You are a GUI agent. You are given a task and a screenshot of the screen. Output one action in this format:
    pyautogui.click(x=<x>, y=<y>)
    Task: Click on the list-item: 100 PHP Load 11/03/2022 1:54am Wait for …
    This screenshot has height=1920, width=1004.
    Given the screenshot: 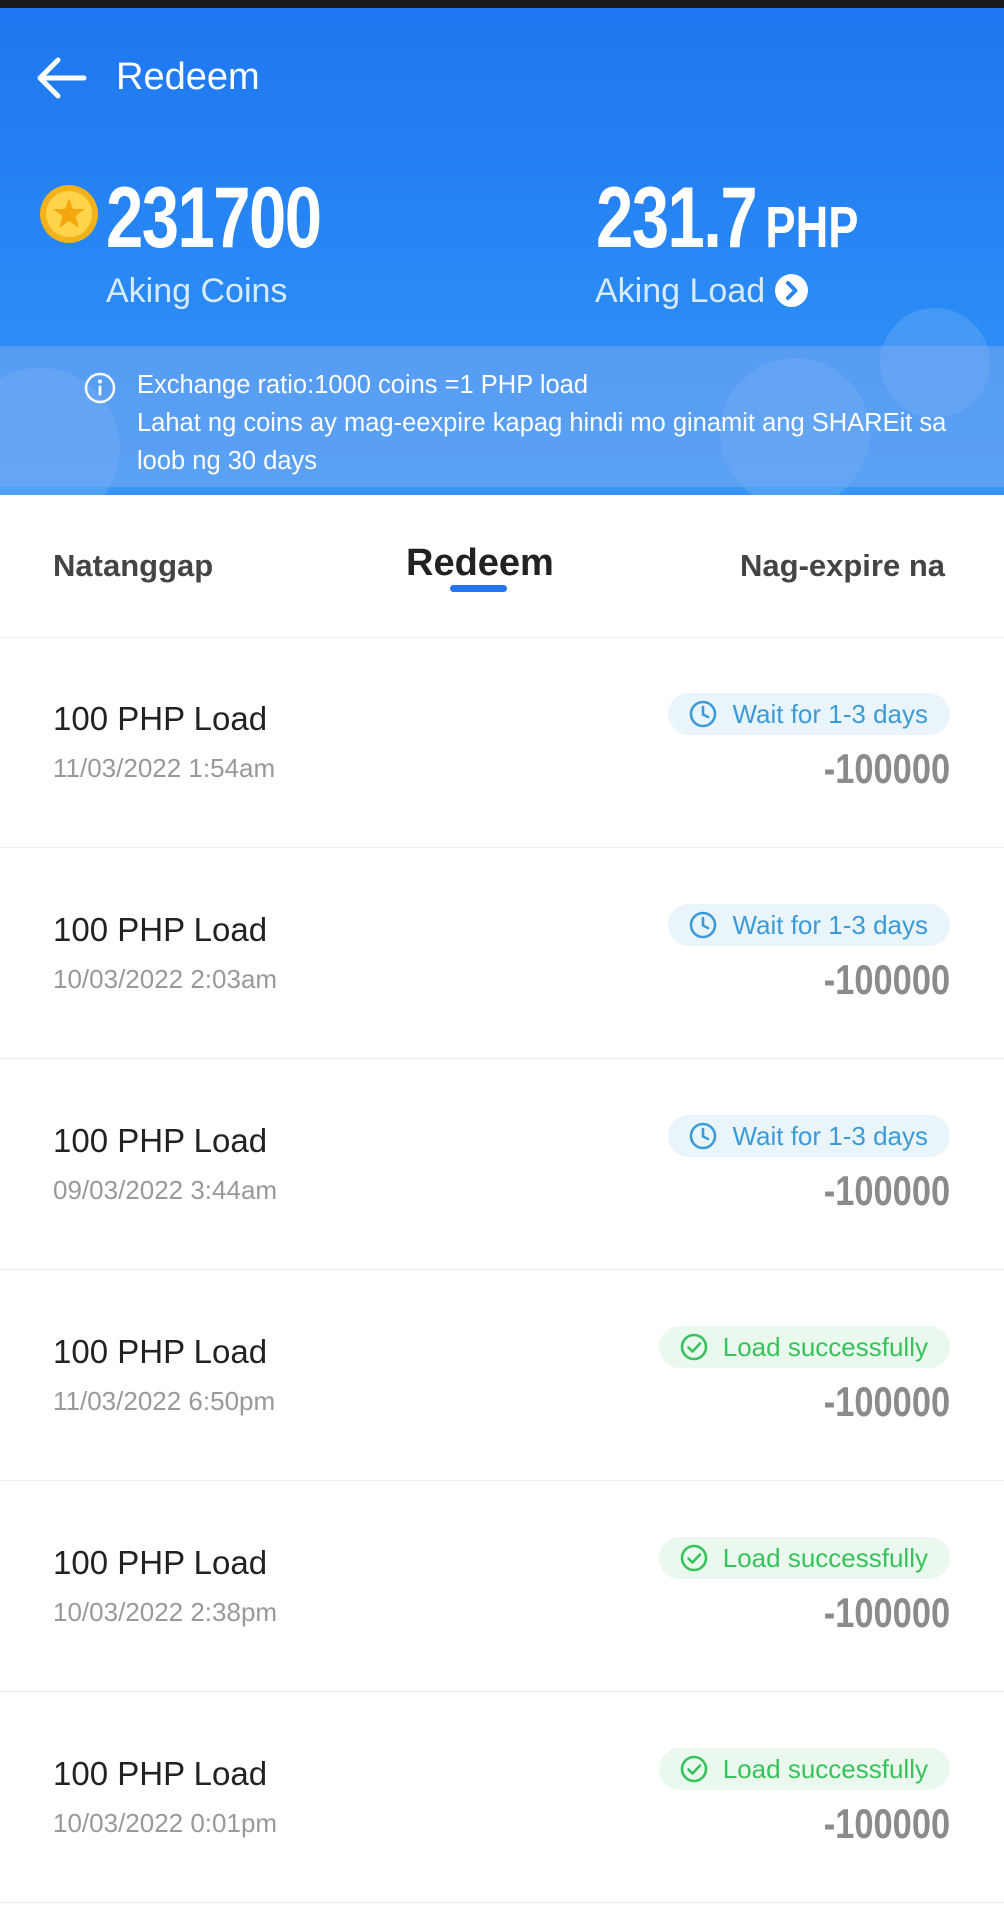 What is the action you would take?
    pyautogui.click(x=502, y=742)
    